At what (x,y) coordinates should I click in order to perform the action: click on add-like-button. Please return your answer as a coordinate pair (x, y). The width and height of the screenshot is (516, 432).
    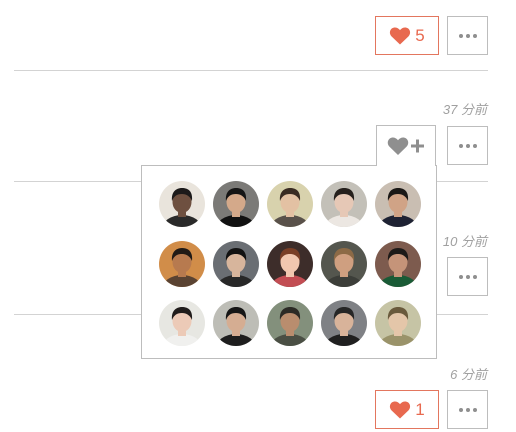
    Looking at the image, I should click on (406, 145).